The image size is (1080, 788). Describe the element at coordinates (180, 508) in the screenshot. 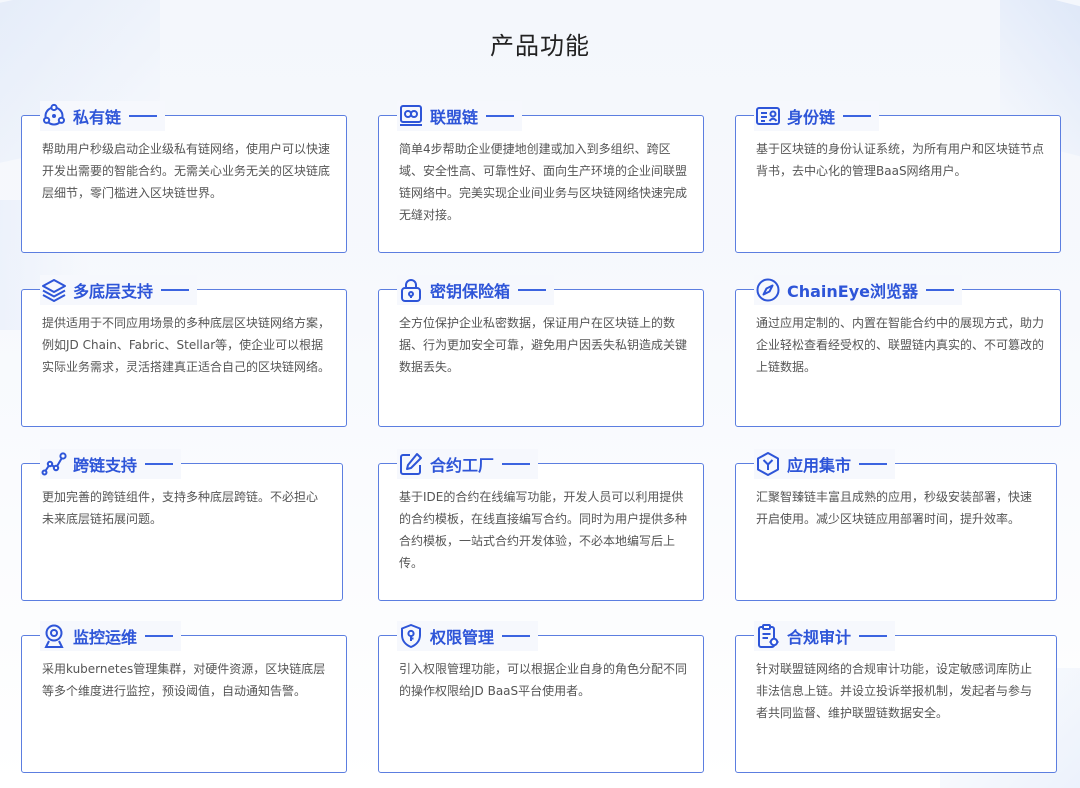

I see `card-description: 更加完善的跨链组件，支持多种底层跨链。不必担心未来底层链拓展问题。` at that location.